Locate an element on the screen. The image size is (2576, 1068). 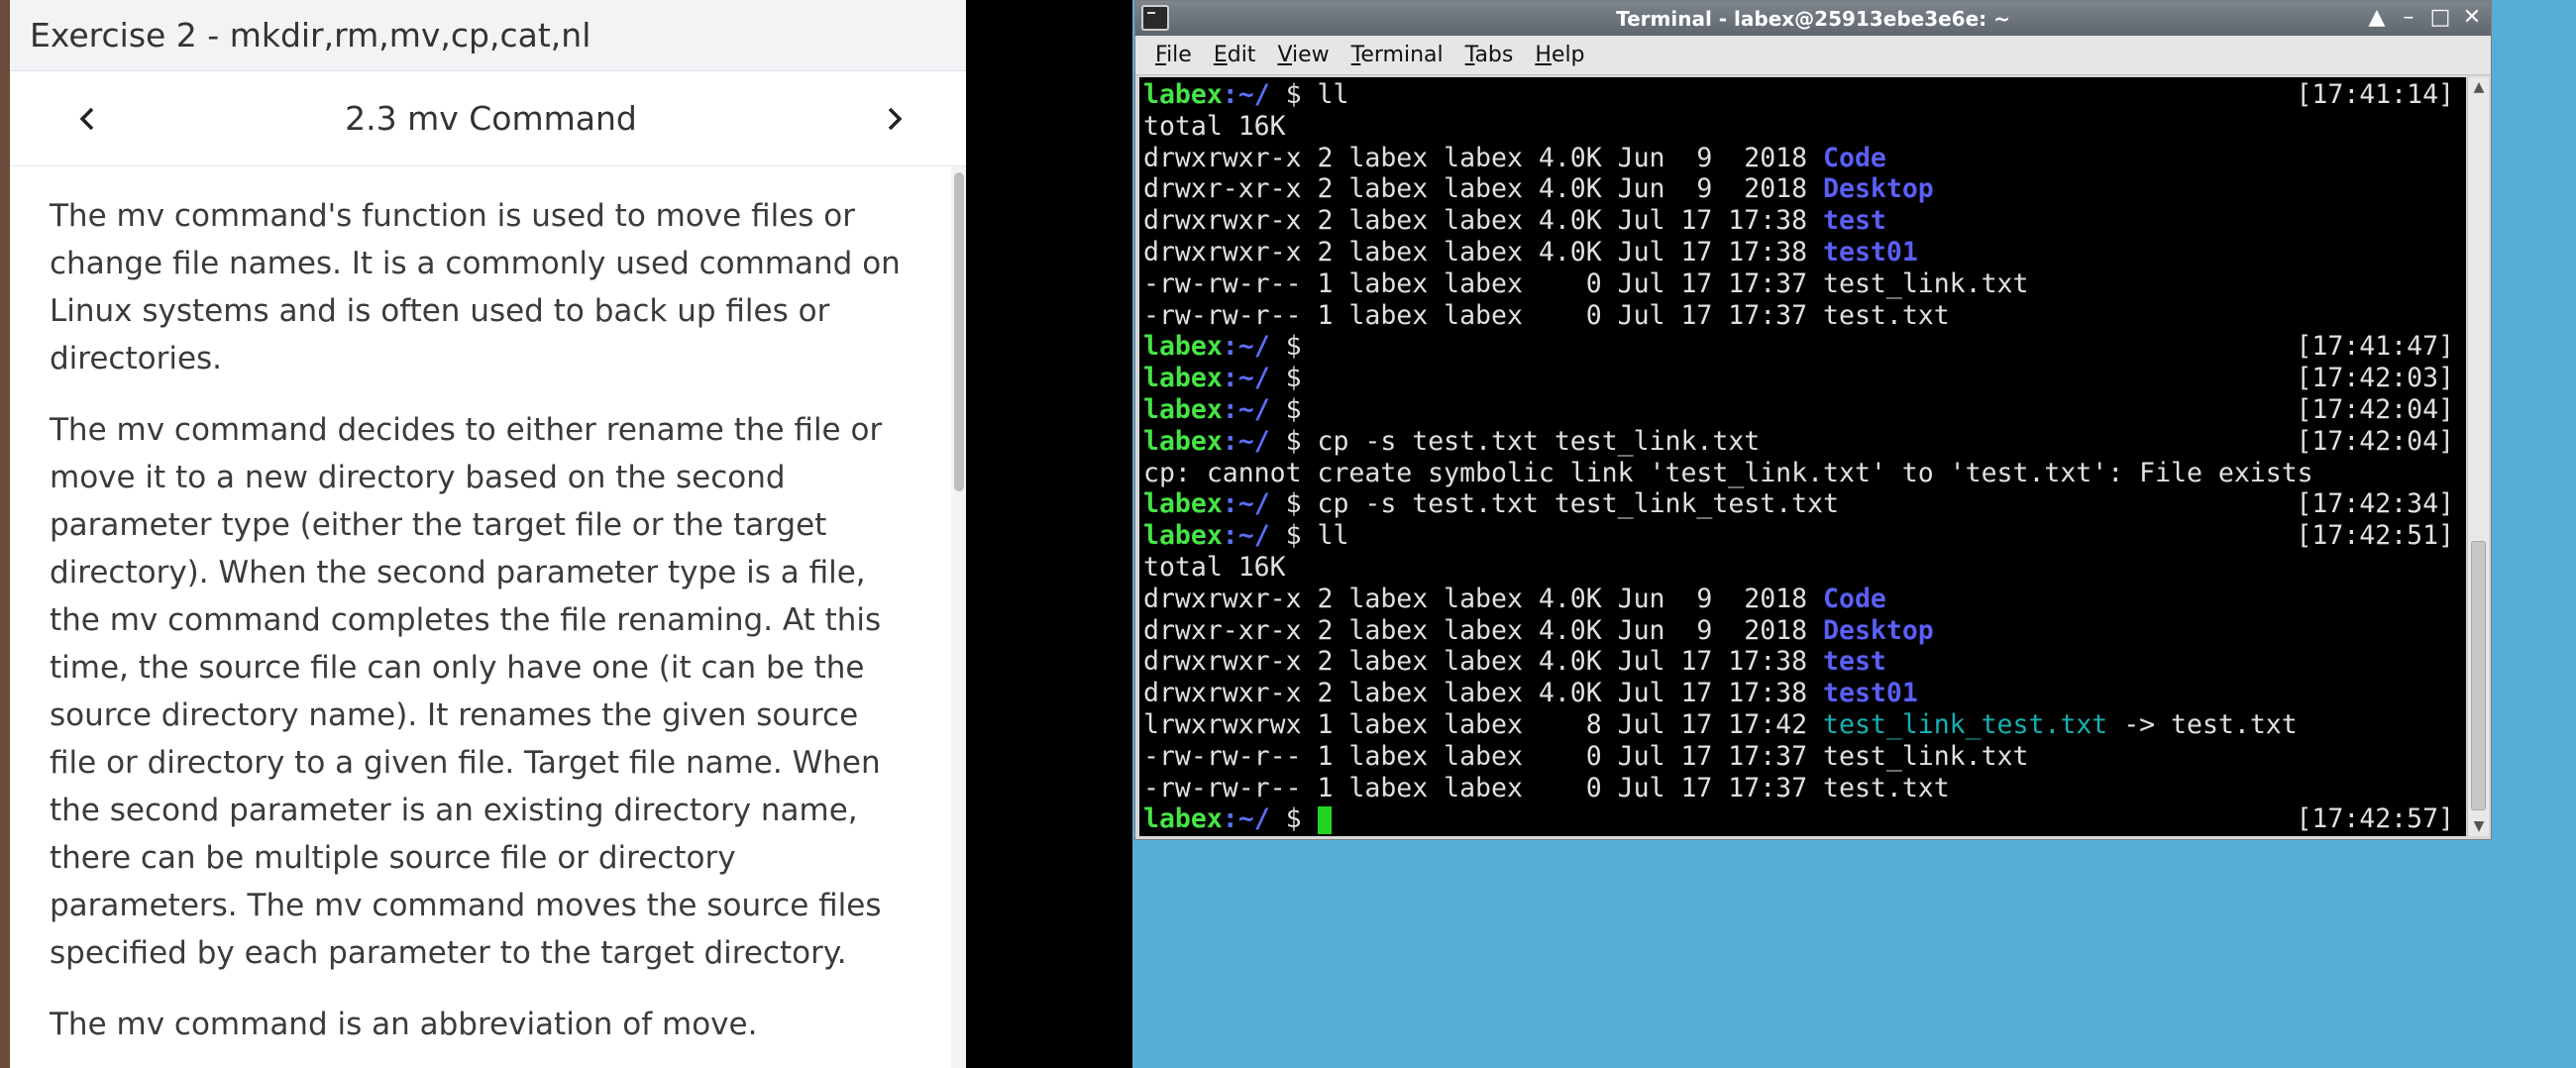
directory-name: test is located at coordinates (1854, 662).